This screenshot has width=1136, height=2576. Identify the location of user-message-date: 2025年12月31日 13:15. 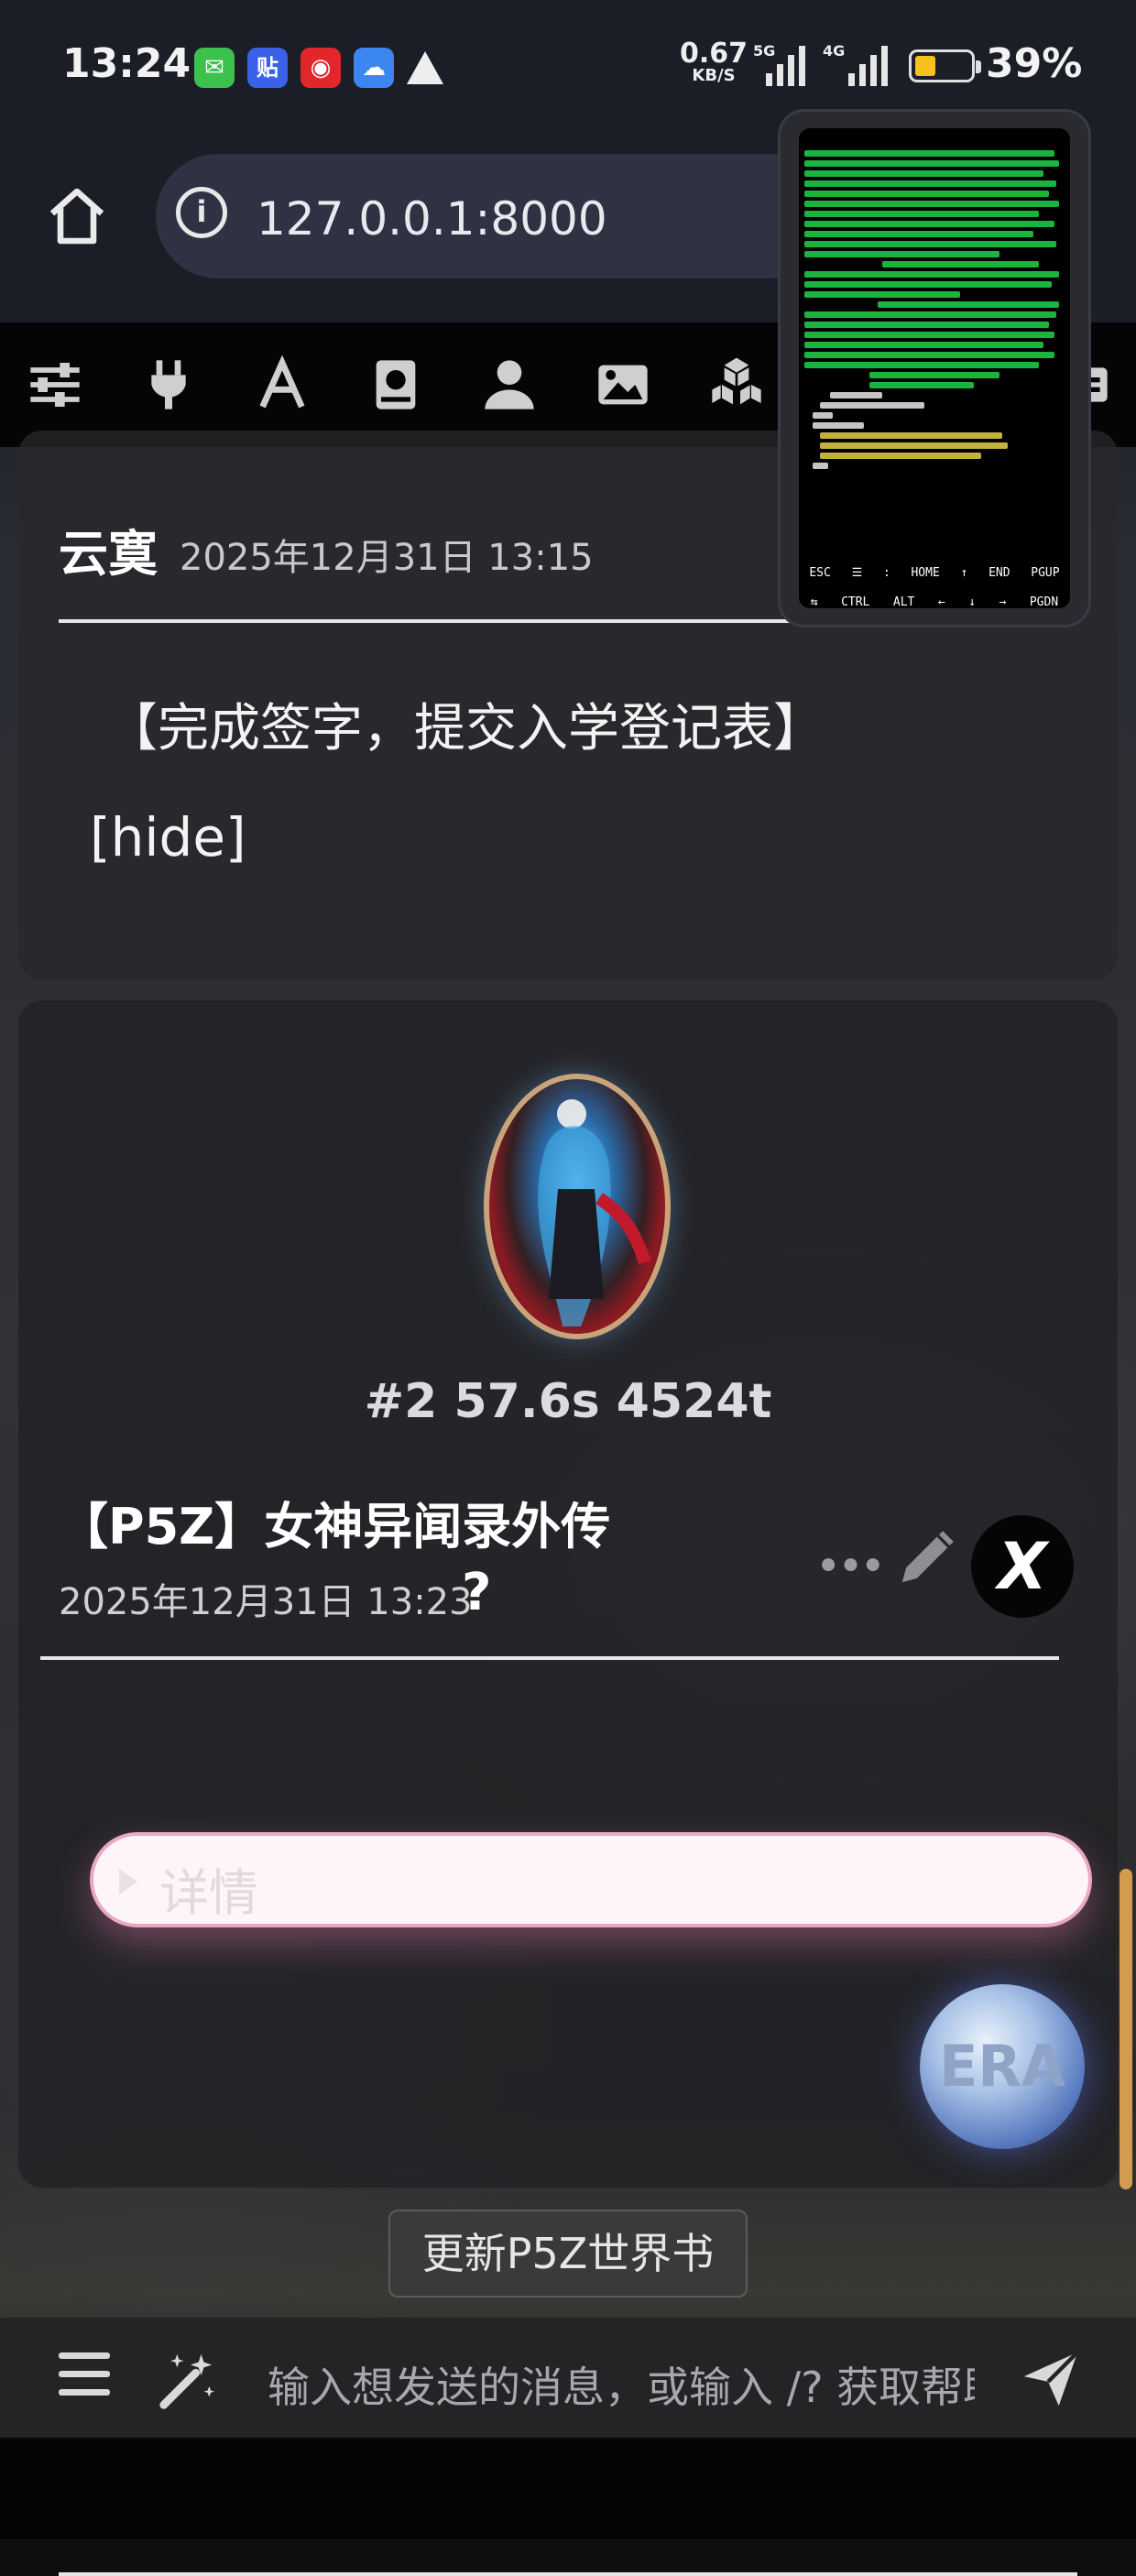
(387, 558).